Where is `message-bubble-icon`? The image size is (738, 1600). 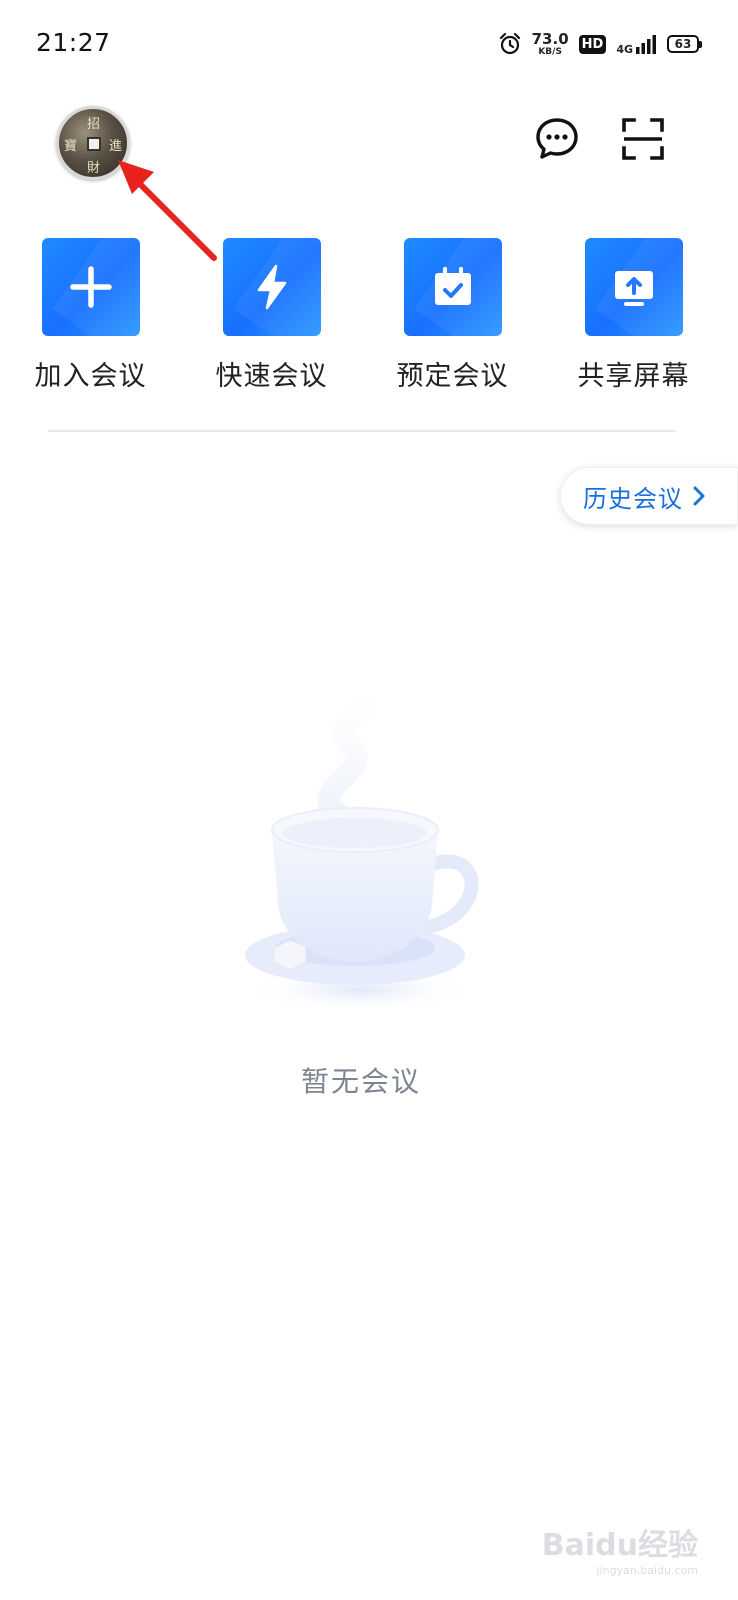
message-bubble-icon is located at coordinates (557, 138).